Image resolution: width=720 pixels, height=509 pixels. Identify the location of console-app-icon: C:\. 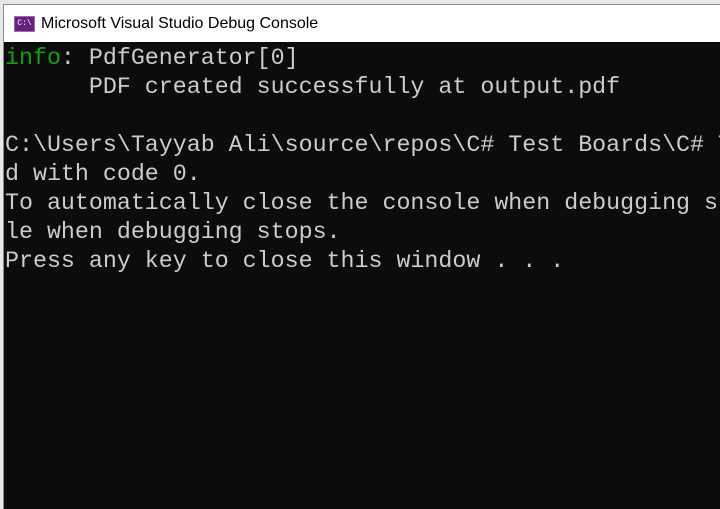
(24, 23).